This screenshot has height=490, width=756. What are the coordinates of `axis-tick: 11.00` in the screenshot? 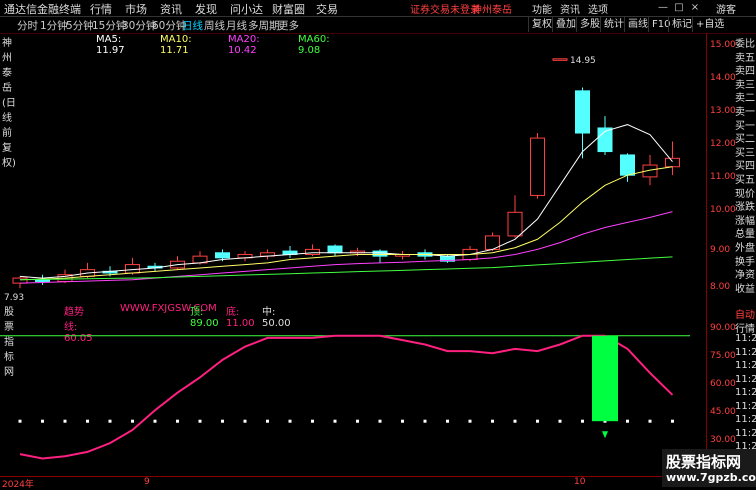 It's located at (723, 177).